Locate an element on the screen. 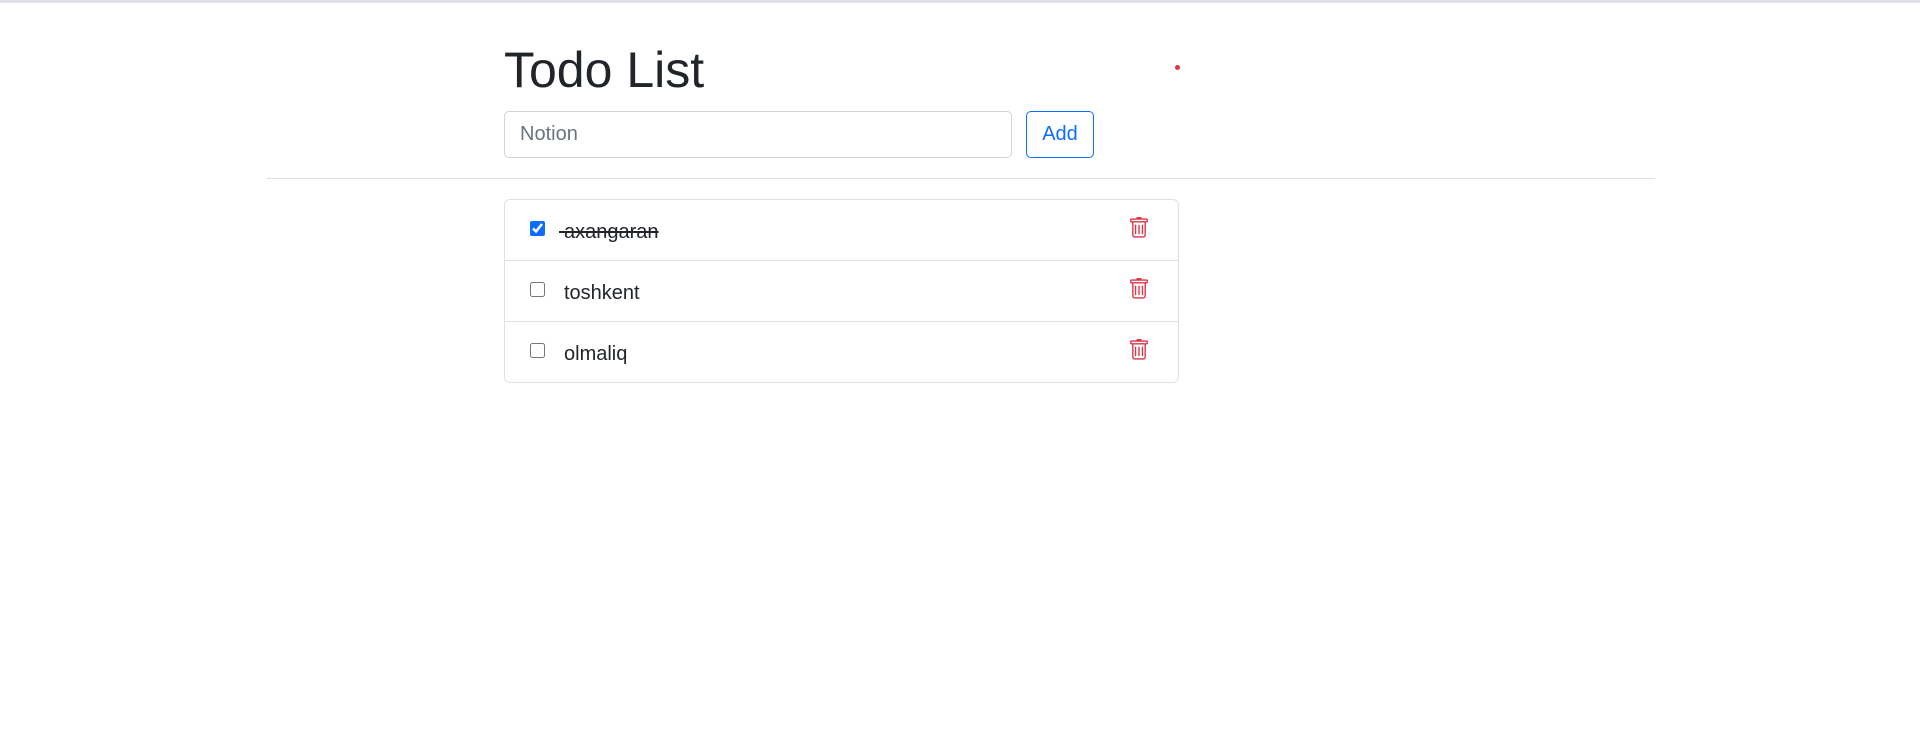  top-border is located at coordinates (960, 1).